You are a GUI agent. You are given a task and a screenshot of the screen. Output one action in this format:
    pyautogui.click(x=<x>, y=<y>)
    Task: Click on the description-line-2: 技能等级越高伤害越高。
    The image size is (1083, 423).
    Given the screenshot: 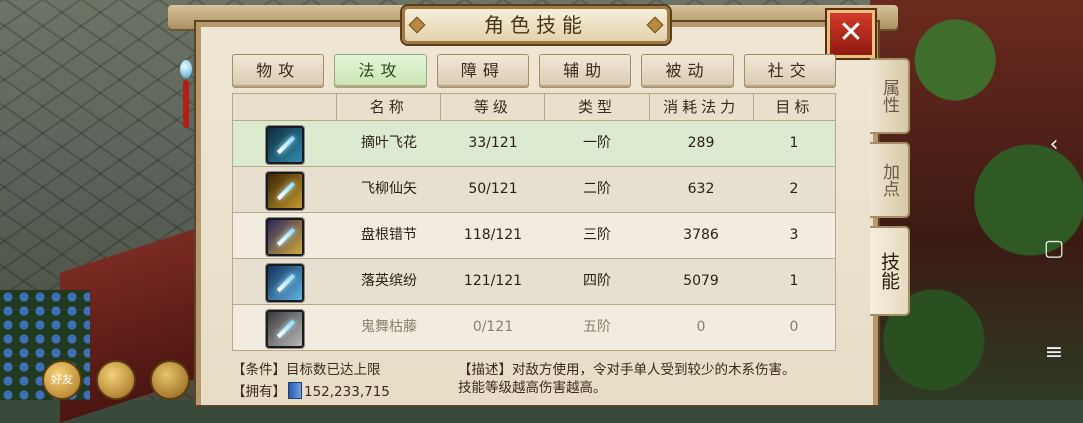 What is the action you would take?
    pyautogui.click(x=532, y=388)
    